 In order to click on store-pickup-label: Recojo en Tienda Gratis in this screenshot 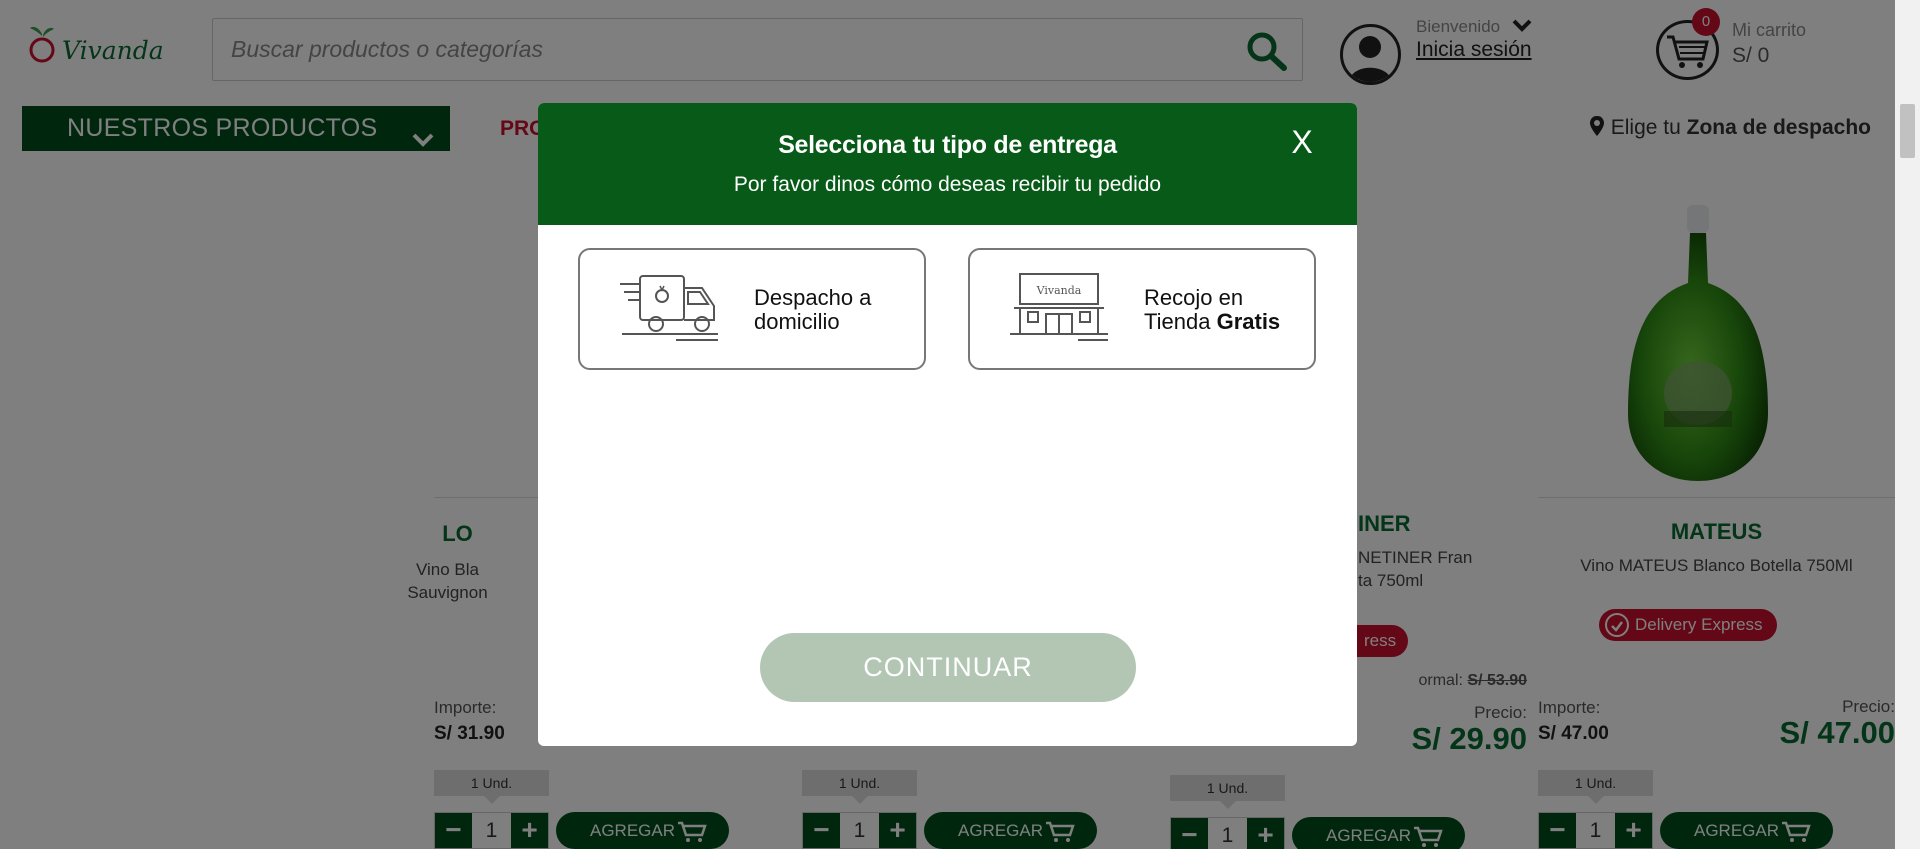, I will do `click(1224, 310)`.